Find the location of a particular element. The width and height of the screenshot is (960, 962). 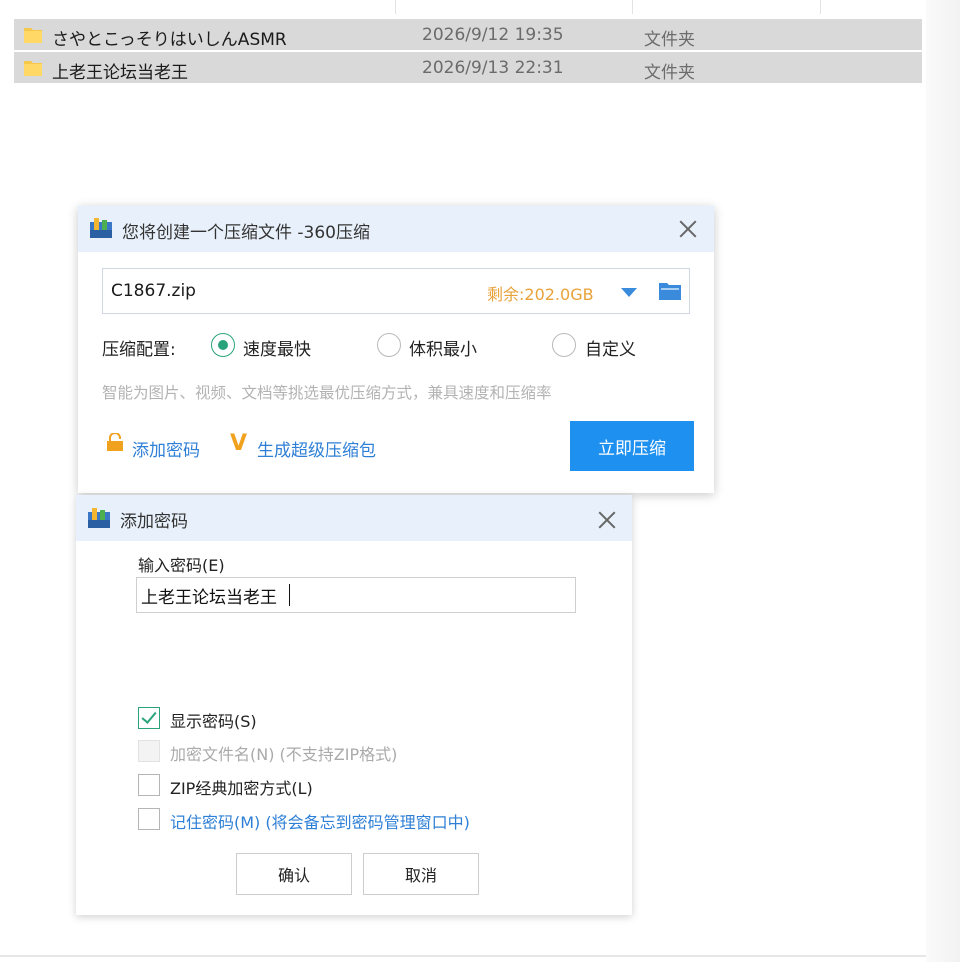

zip-classic-encryption-label: ZIP经典加密方式(L) is located at coordinates (241, 787).